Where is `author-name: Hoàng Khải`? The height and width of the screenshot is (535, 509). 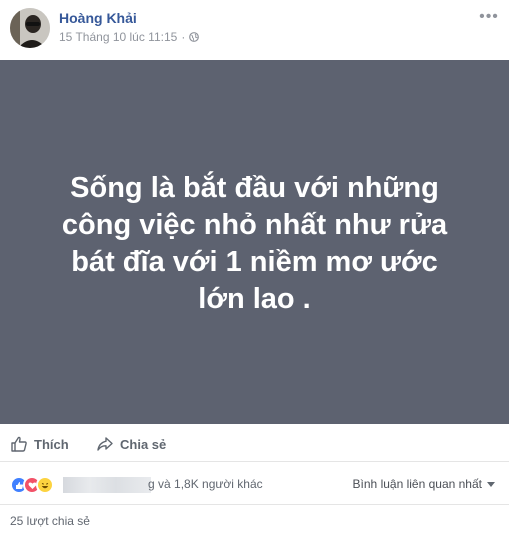 author-name: Hoàng Khải is located at coordinates (98, 18).